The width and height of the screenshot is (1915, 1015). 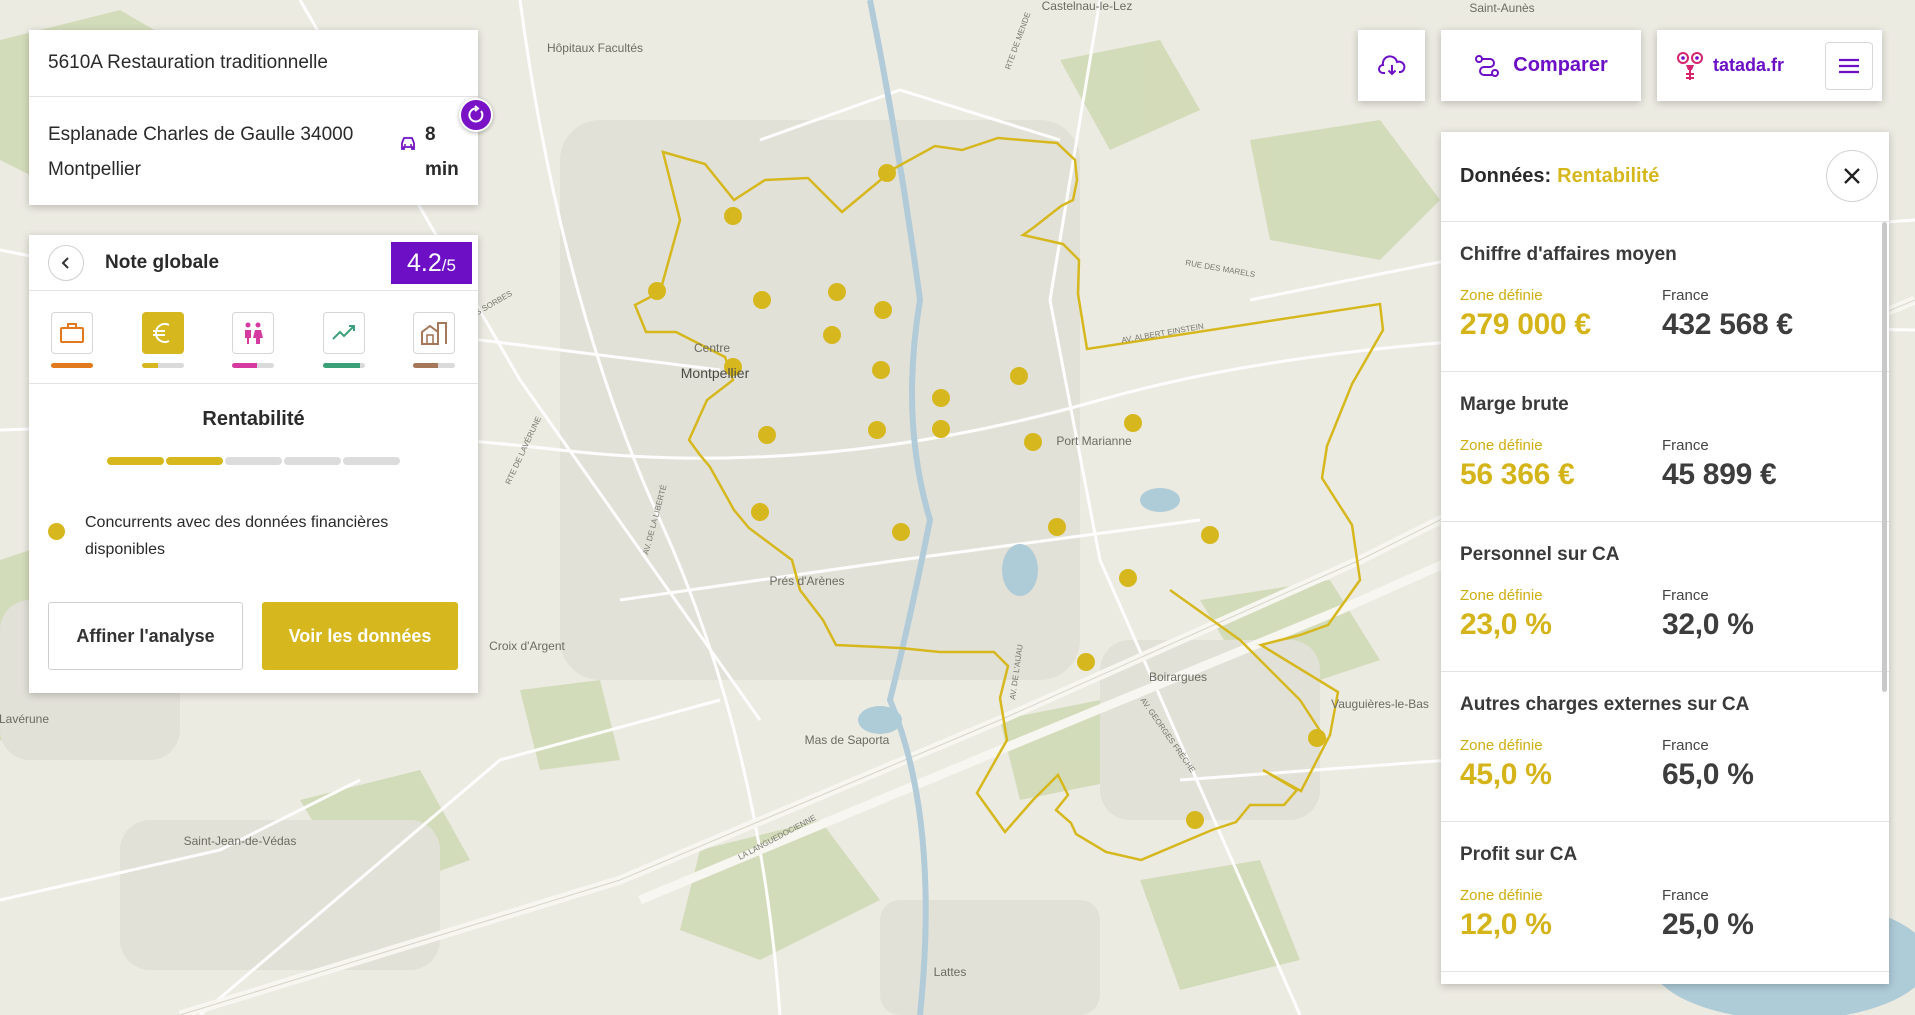 I want to click on france-value: 45 899 €, so click(x=1719, y=474).